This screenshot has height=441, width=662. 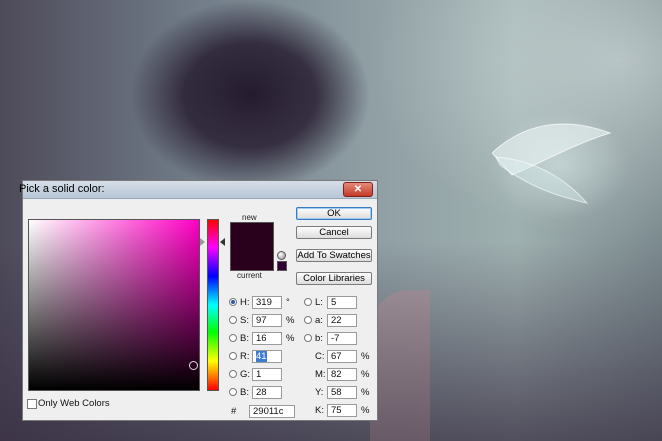 What do you see at coordinates (233, 374) in the screenshot?
I see `green-radio` at bounding box center [233, 374].